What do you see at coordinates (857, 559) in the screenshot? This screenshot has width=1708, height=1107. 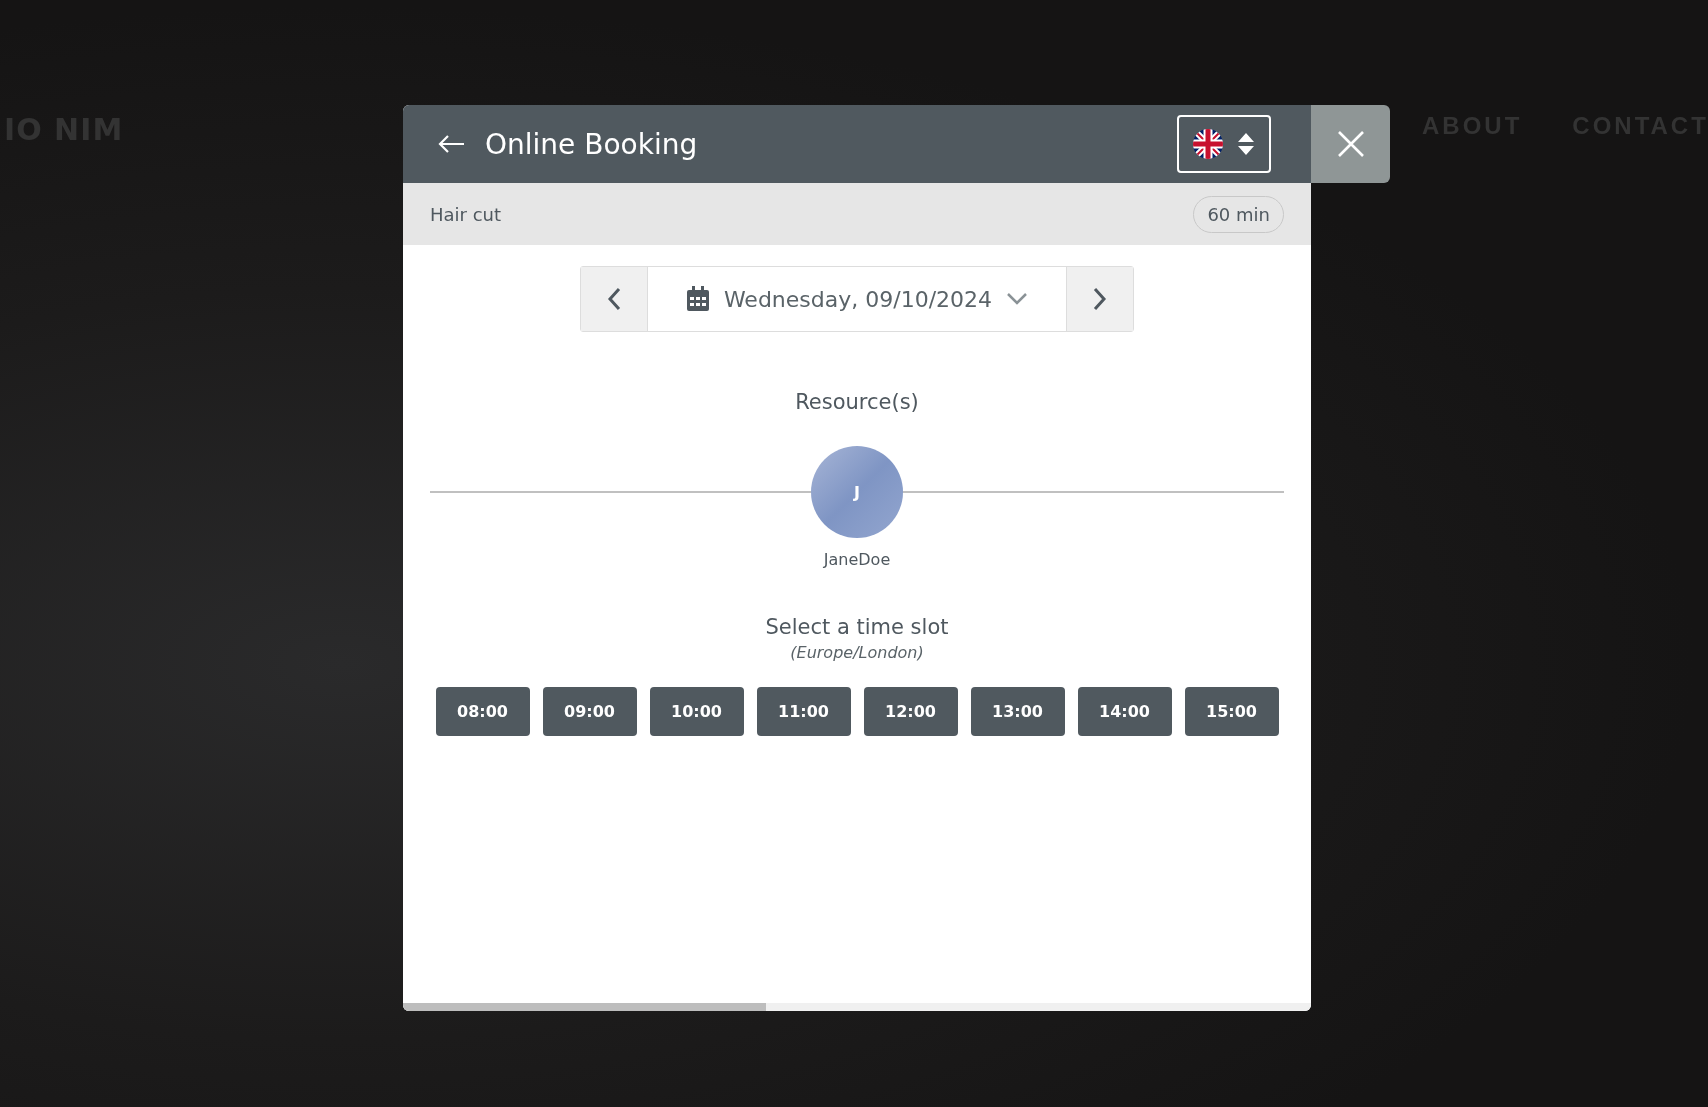 I see `resource-name: JaneDoe` at bounding box center [857, 559].